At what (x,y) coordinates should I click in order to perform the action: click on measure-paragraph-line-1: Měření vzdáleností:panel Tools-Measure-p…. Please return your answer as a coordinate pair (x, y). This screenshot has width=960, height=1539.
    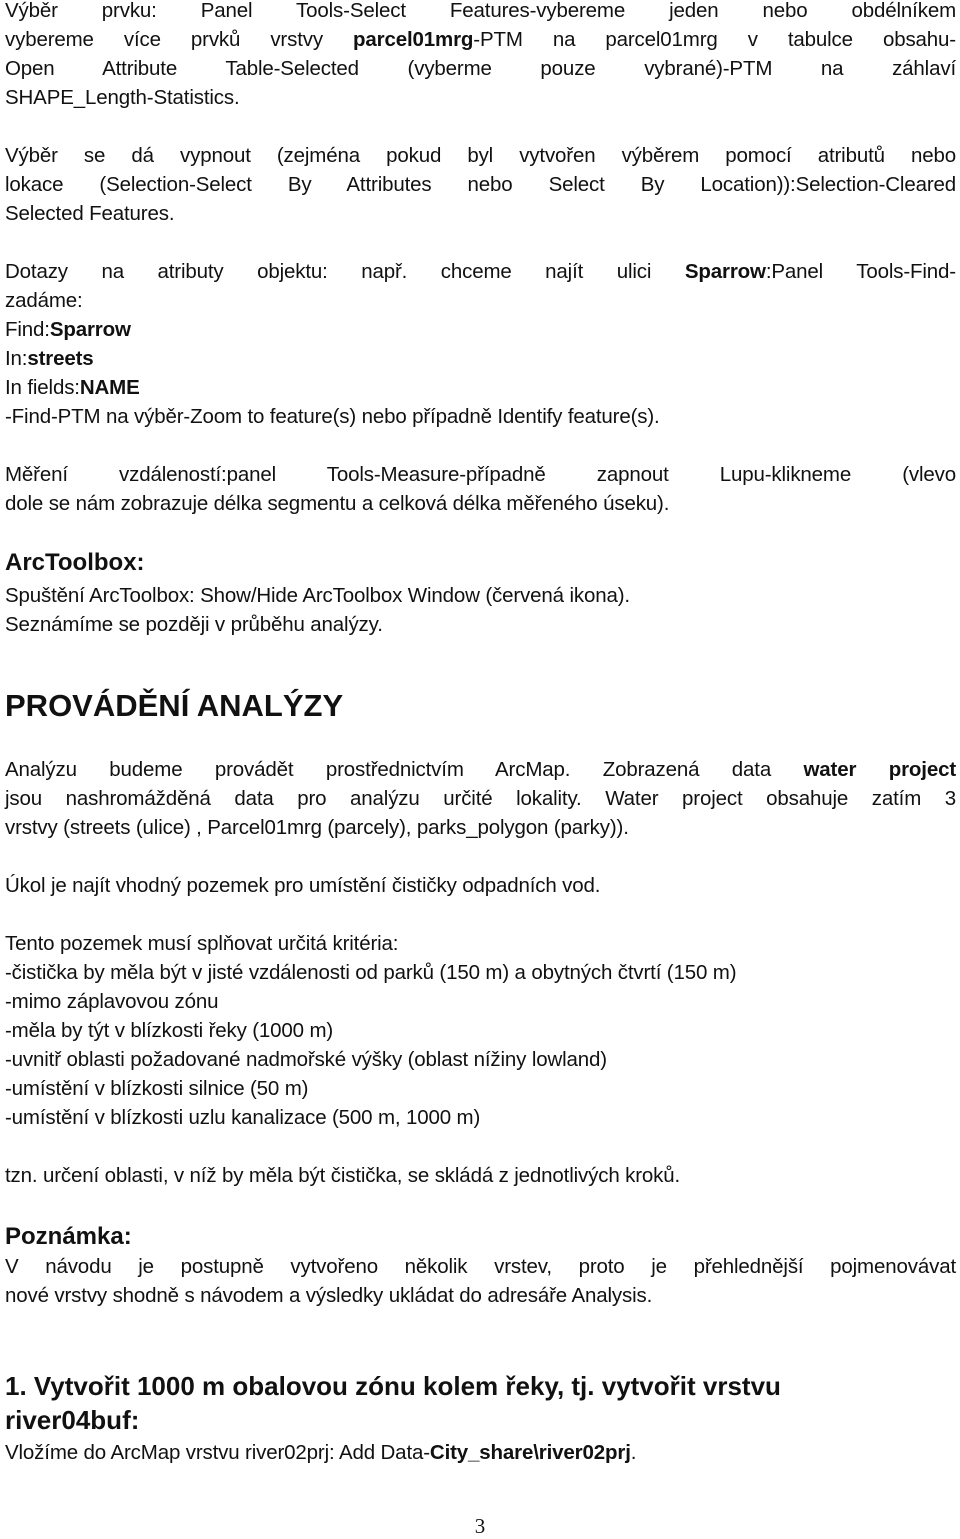
    Looking at the image, I should click on (480, 474).